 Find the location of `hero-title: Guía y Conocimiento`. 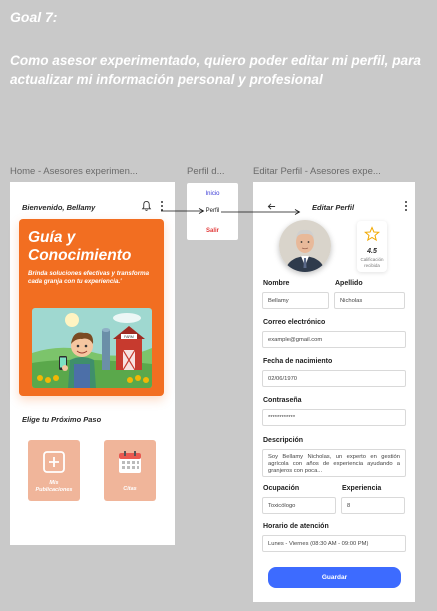

hero-title: Guía y Conocimiento is located at coordinates (79, 247).